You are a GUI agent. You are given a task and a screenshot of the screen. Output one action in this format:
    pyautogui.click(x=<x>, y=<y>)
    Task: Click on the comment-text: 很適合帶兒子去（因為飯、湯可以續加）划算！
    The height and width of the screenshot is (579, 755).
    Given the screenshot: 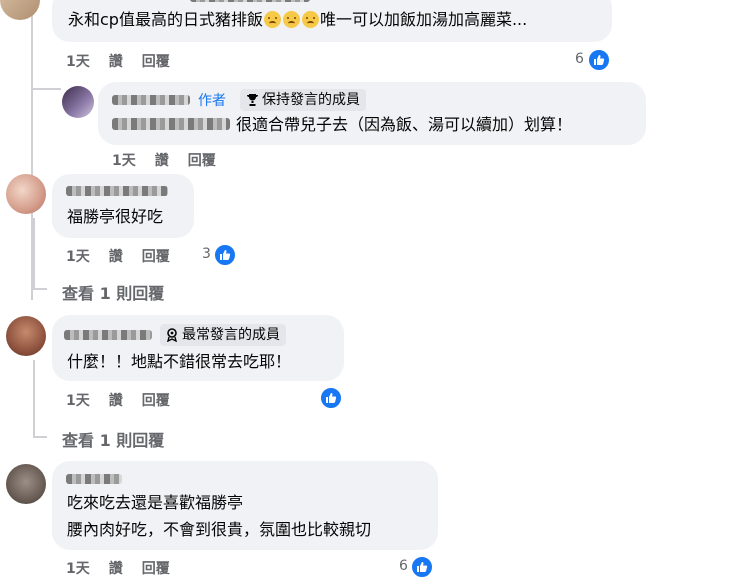 What is the action you would take?
    pyautogui.click(x=404, y=124)
    